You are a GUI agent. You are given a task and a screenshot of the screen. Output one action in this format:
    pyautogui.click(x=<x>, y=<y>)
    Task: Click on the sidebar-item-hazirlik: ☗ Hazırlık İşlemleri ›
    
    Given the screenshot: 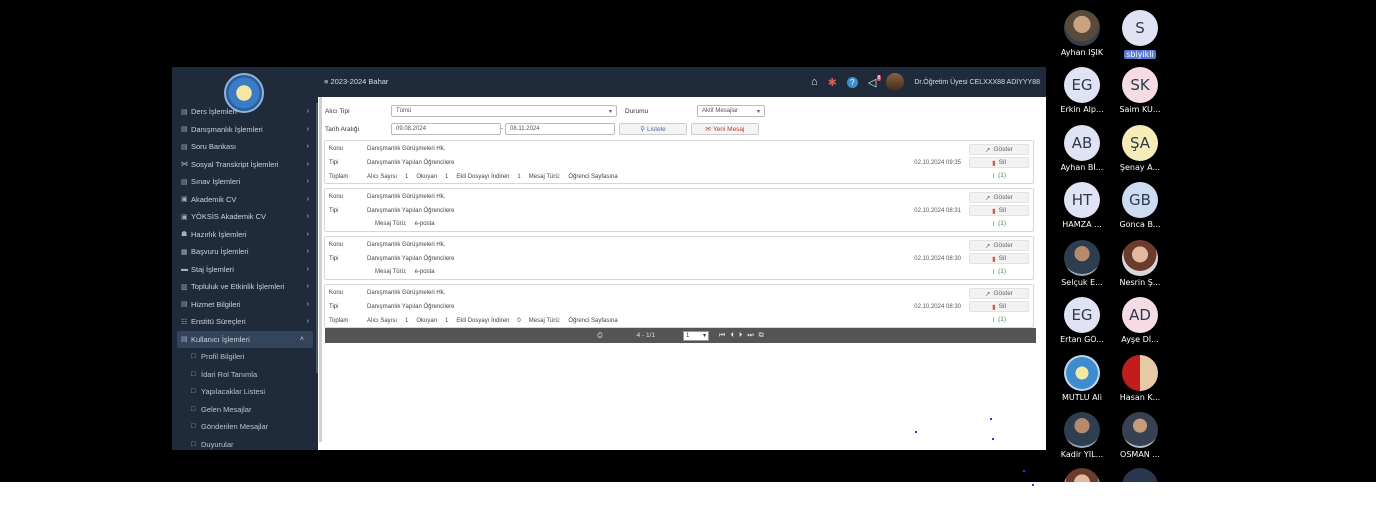 What is the action you would take?
    pyautogui.click(x=245, y=235)
    